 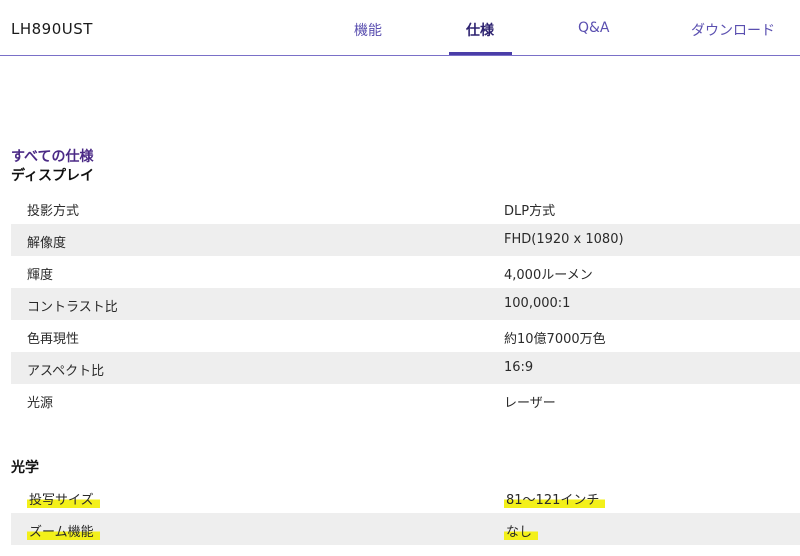 I want to click on spec-label: コントラスト比, so click(x=72, y=307).